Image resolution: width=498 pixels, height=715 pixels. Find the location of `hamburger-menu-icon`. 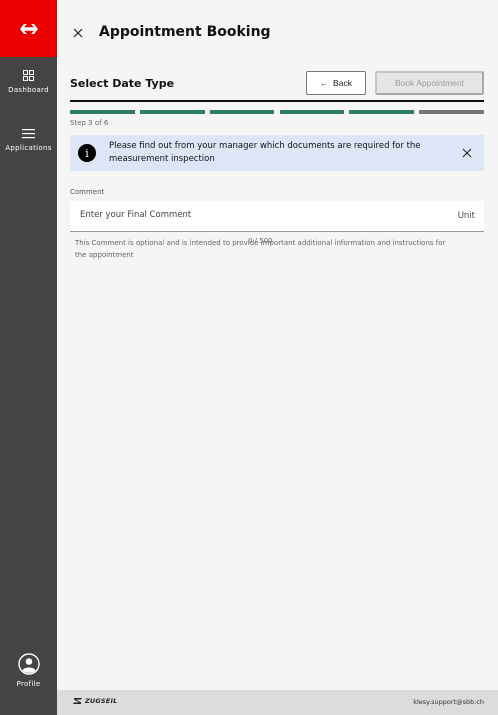

hamburger-menu-icon is located at coordinates (28, 134).